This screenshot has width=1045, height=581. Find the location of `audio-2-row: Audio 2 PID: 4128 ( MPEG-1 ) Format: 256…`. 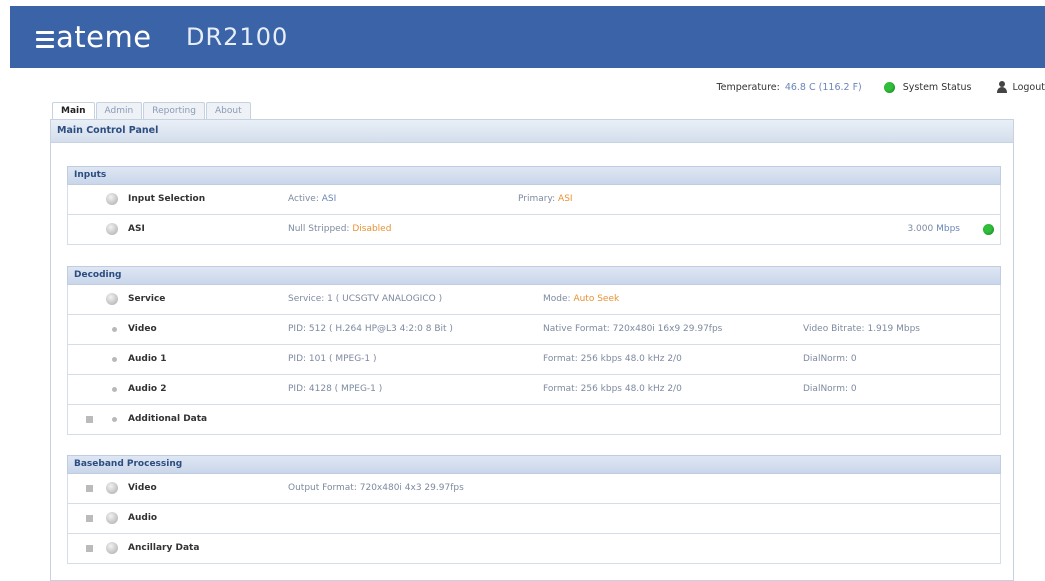

audio-2-row: Audio 2 PID: 4128 ( MPEG-1 ) Format: 256… is located at coordinates (534, 390).